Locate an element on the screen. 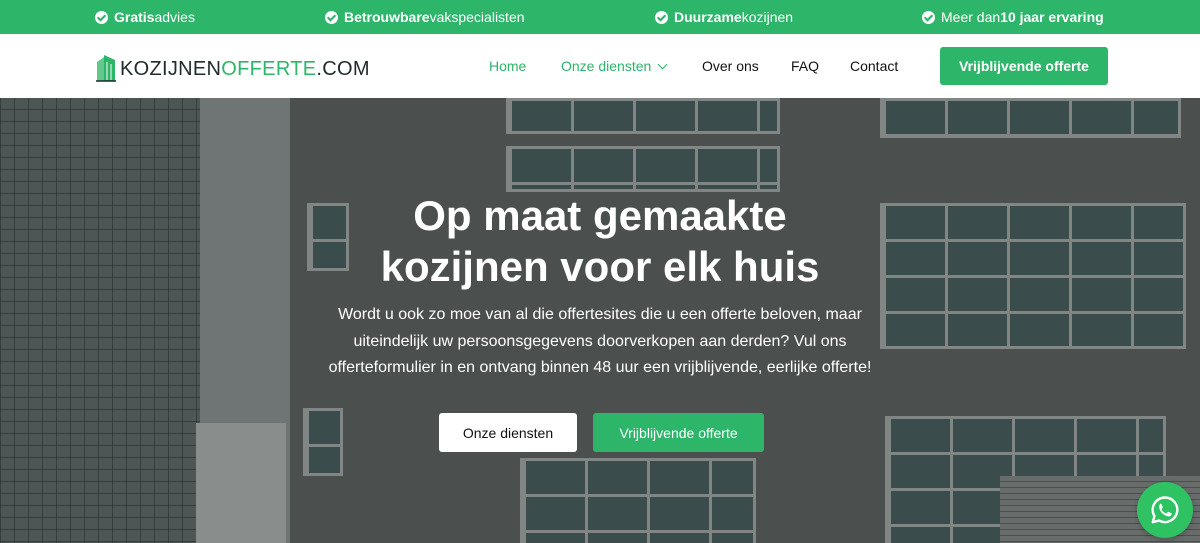 The height and width of the screenshot is (543, 1200). logo-part-1: KOZIJNEN is located at coordinates (171, 69).